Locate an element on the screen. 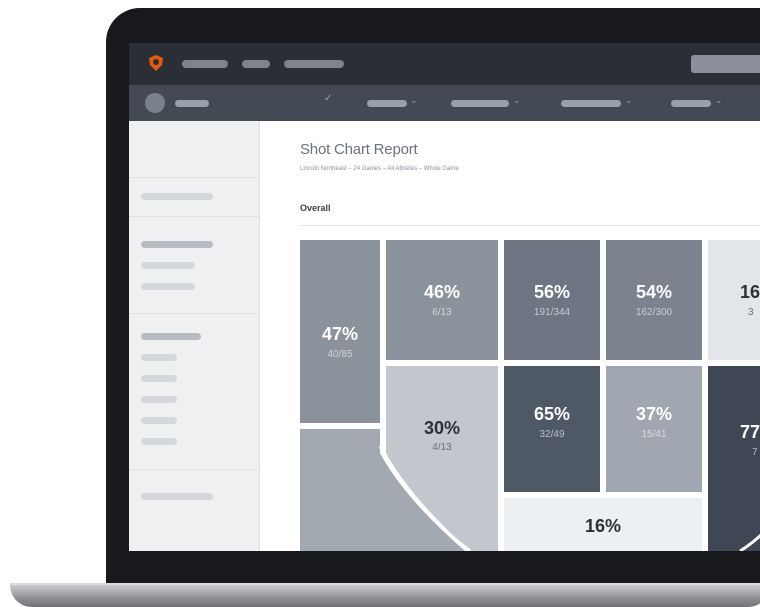 The image size is (760, 607). sub-navbar: ✓ ⌄ ⌄ ⌄ ⌄ is located at coordinates (444, 103).